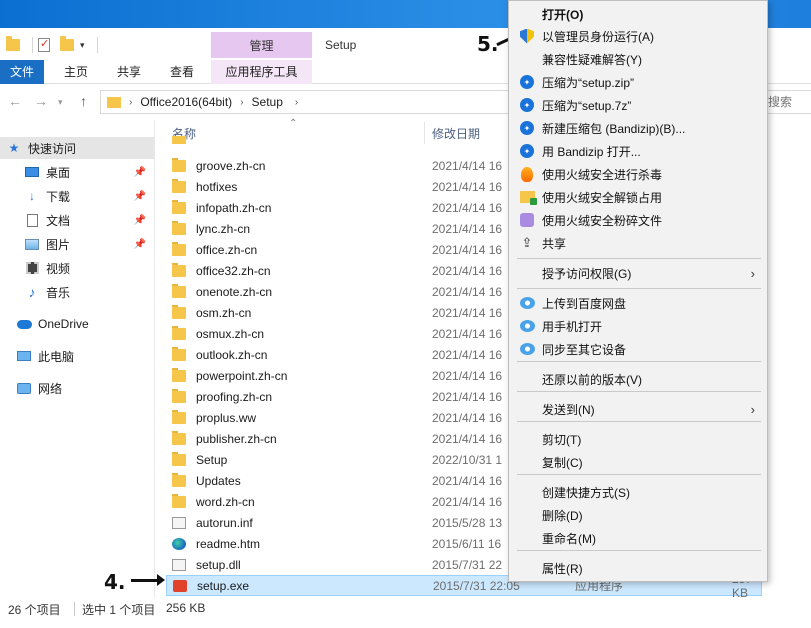  Describe the element at coordinates (77, 244) in the screenshot. I see `nav-pictures: 图片 📌` at that location.